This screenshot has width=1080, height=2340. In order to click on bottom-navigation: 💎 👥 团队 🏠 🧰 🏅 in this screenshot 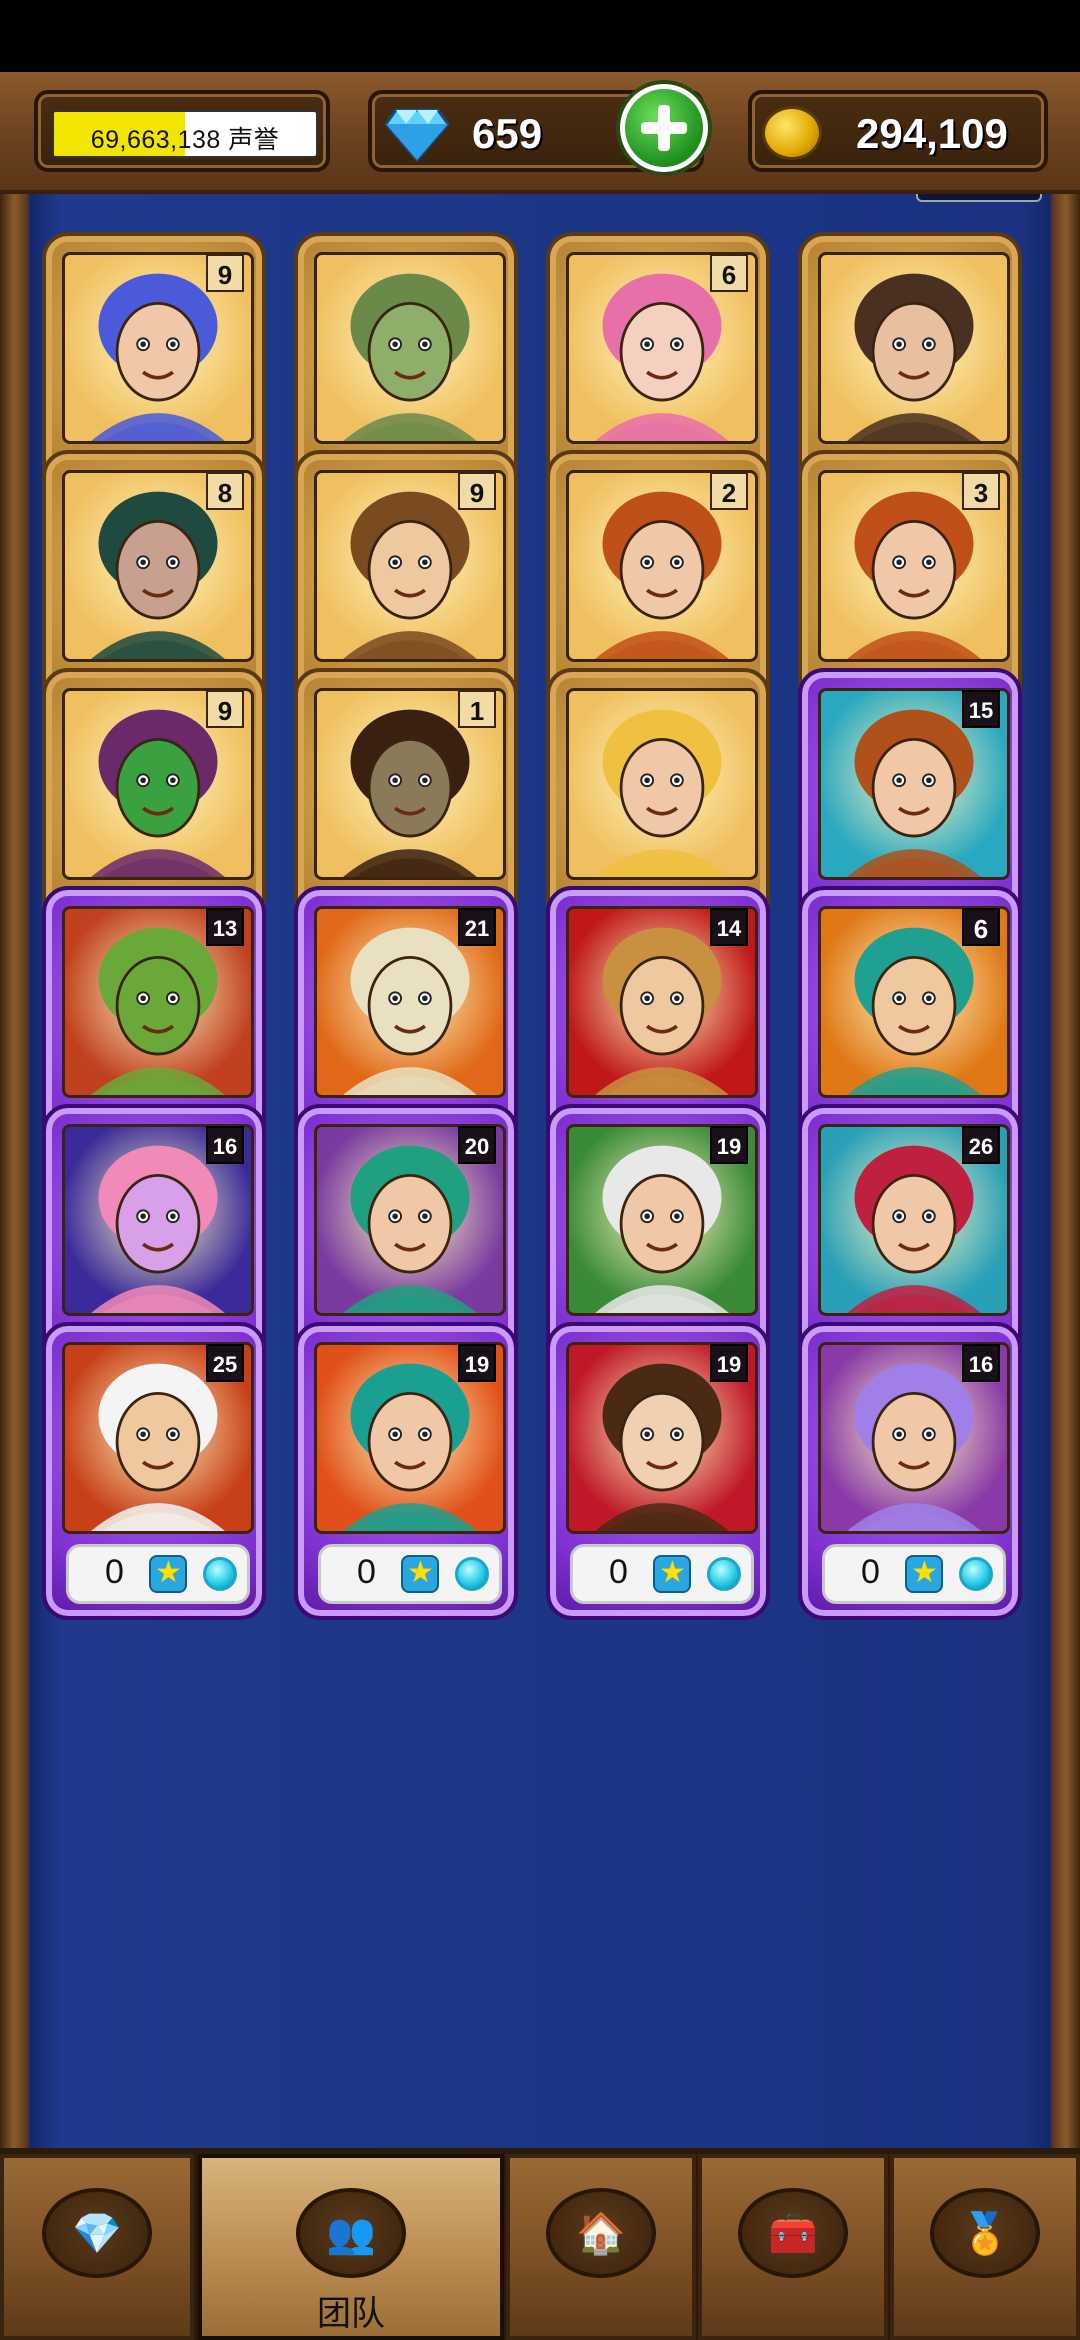, I will do `click(540, 2244)`.